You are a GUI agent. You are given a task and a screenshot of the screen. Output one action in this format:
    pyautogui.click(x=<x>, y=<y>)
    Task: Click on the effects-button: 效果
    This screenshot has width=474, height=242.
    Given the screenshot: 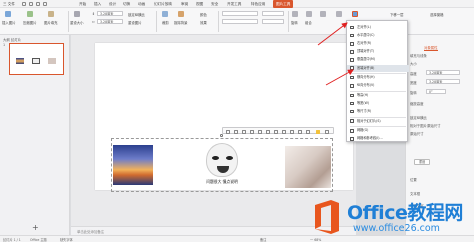 What is the action you would take?
    pyautogui.click(x=203, y=22)
    